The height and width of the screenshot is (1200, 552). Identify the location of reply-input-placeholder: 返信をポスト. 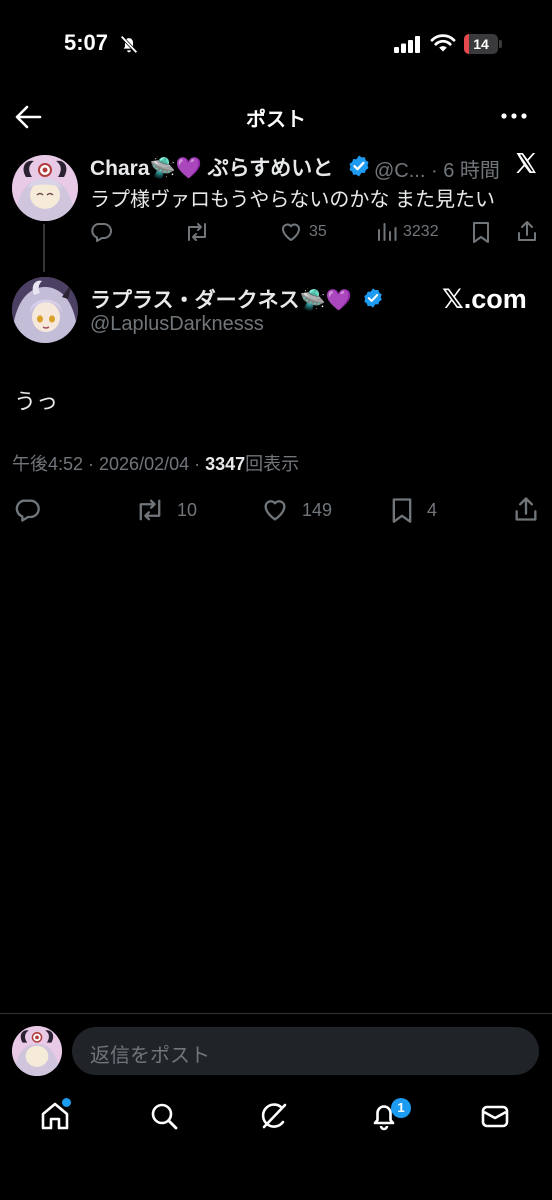
(150, 1056).